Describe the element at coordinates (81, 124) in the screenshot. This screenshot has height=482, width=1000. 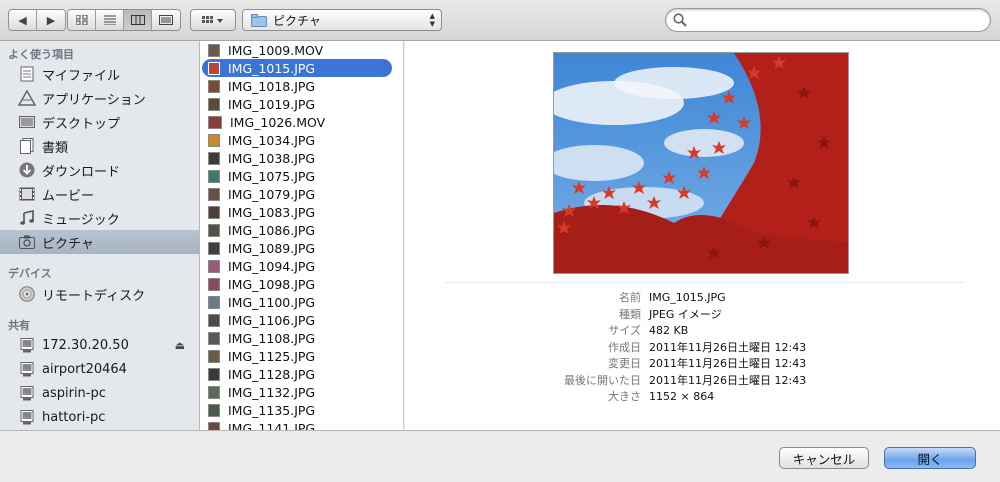
I see `sidebar-item-label: デスクトップ` at that location.